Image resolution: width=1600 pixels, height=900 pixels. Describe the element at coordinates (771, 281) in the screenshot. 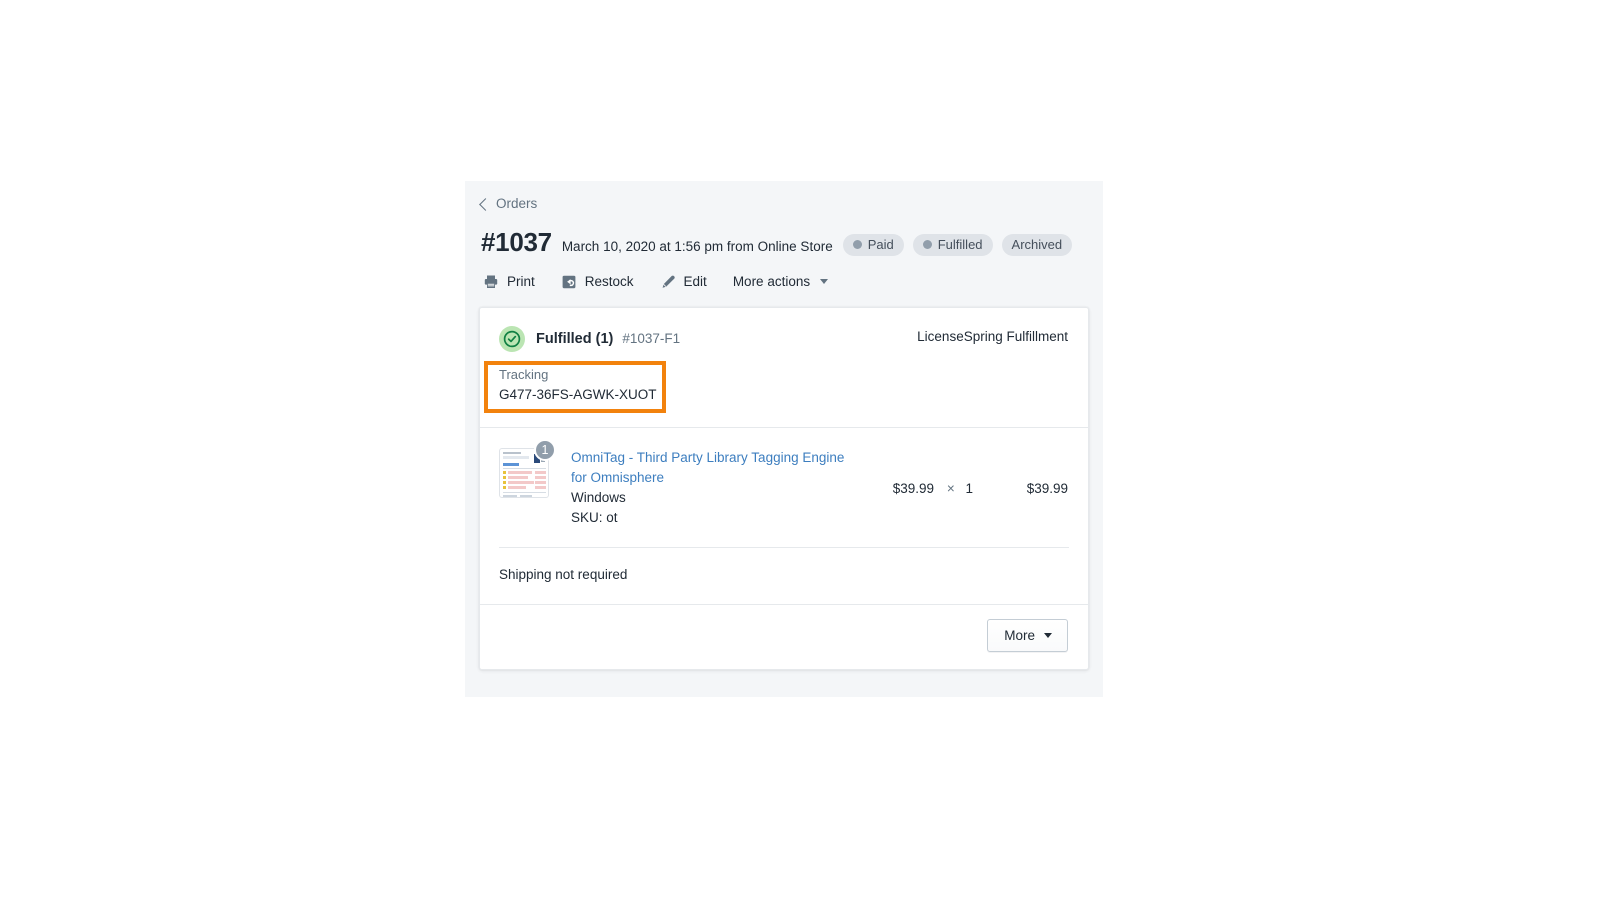

I see `more-actions-label: More actions` at that location.